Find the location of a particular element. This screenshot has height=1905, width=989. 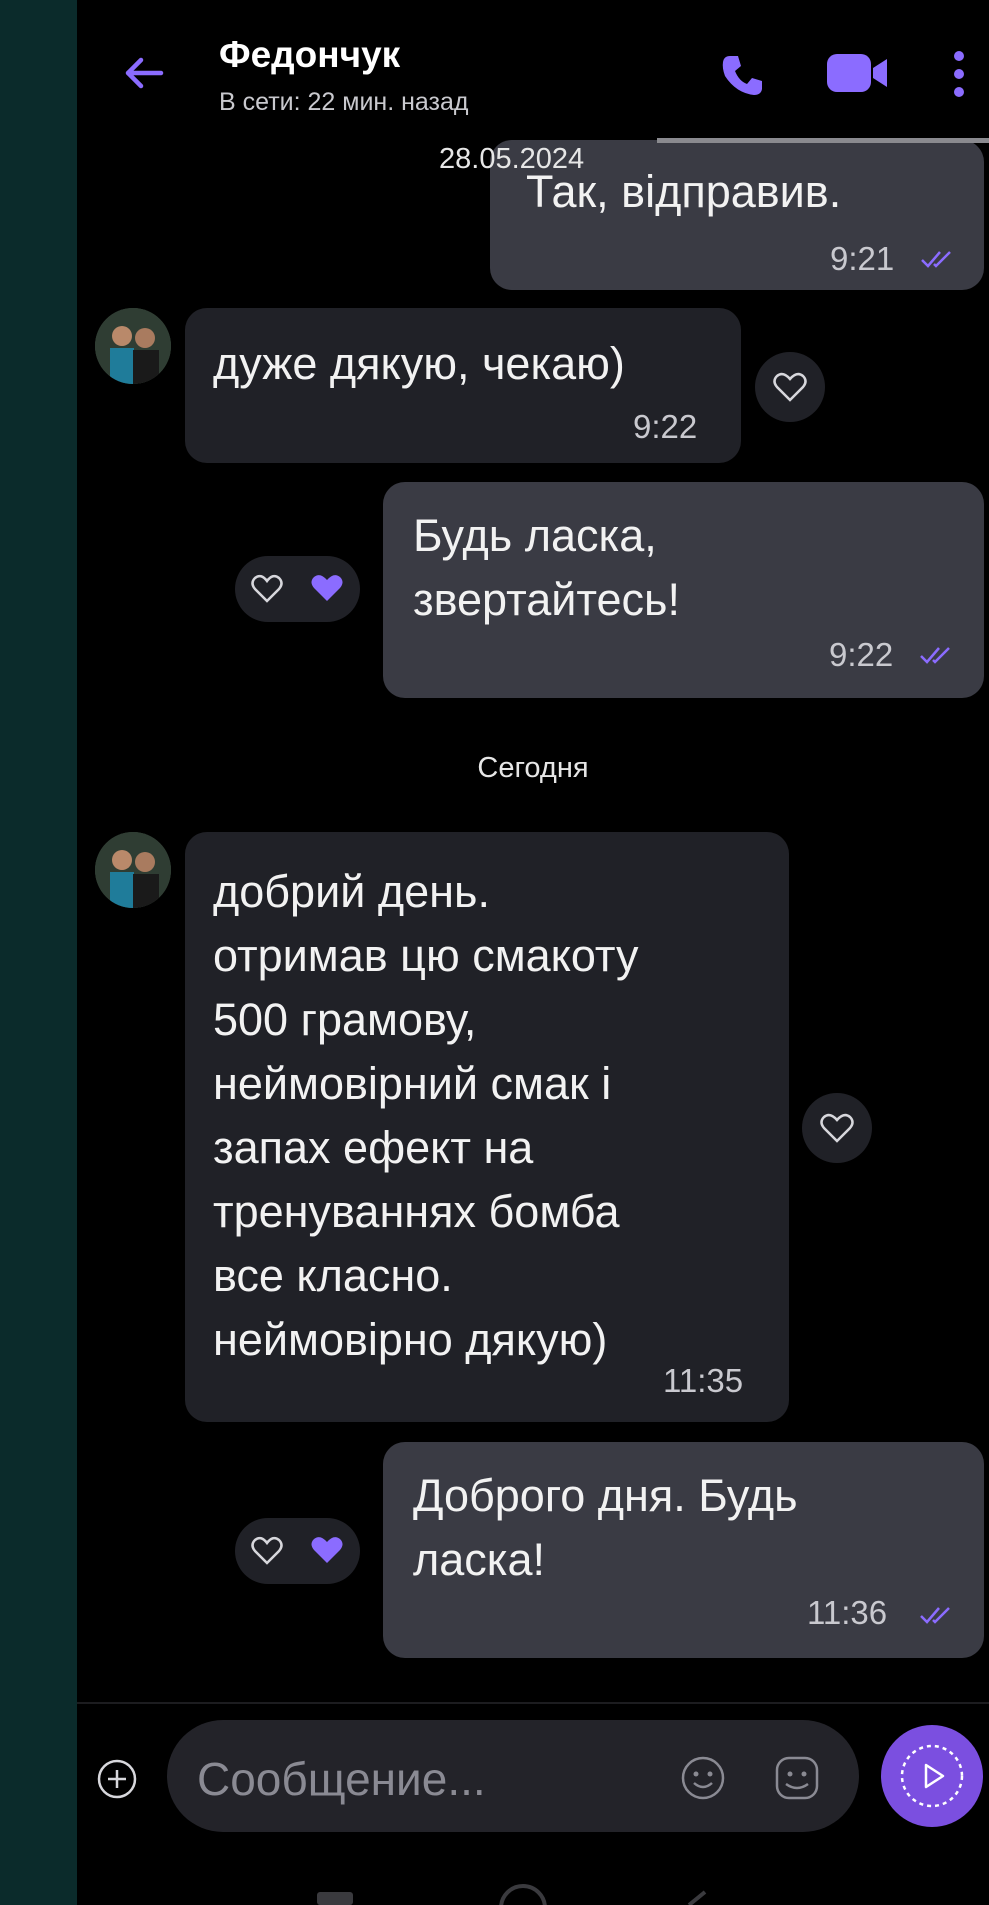

message-text: дуже дякую, чекаю) is located at coordinates (419, 363).